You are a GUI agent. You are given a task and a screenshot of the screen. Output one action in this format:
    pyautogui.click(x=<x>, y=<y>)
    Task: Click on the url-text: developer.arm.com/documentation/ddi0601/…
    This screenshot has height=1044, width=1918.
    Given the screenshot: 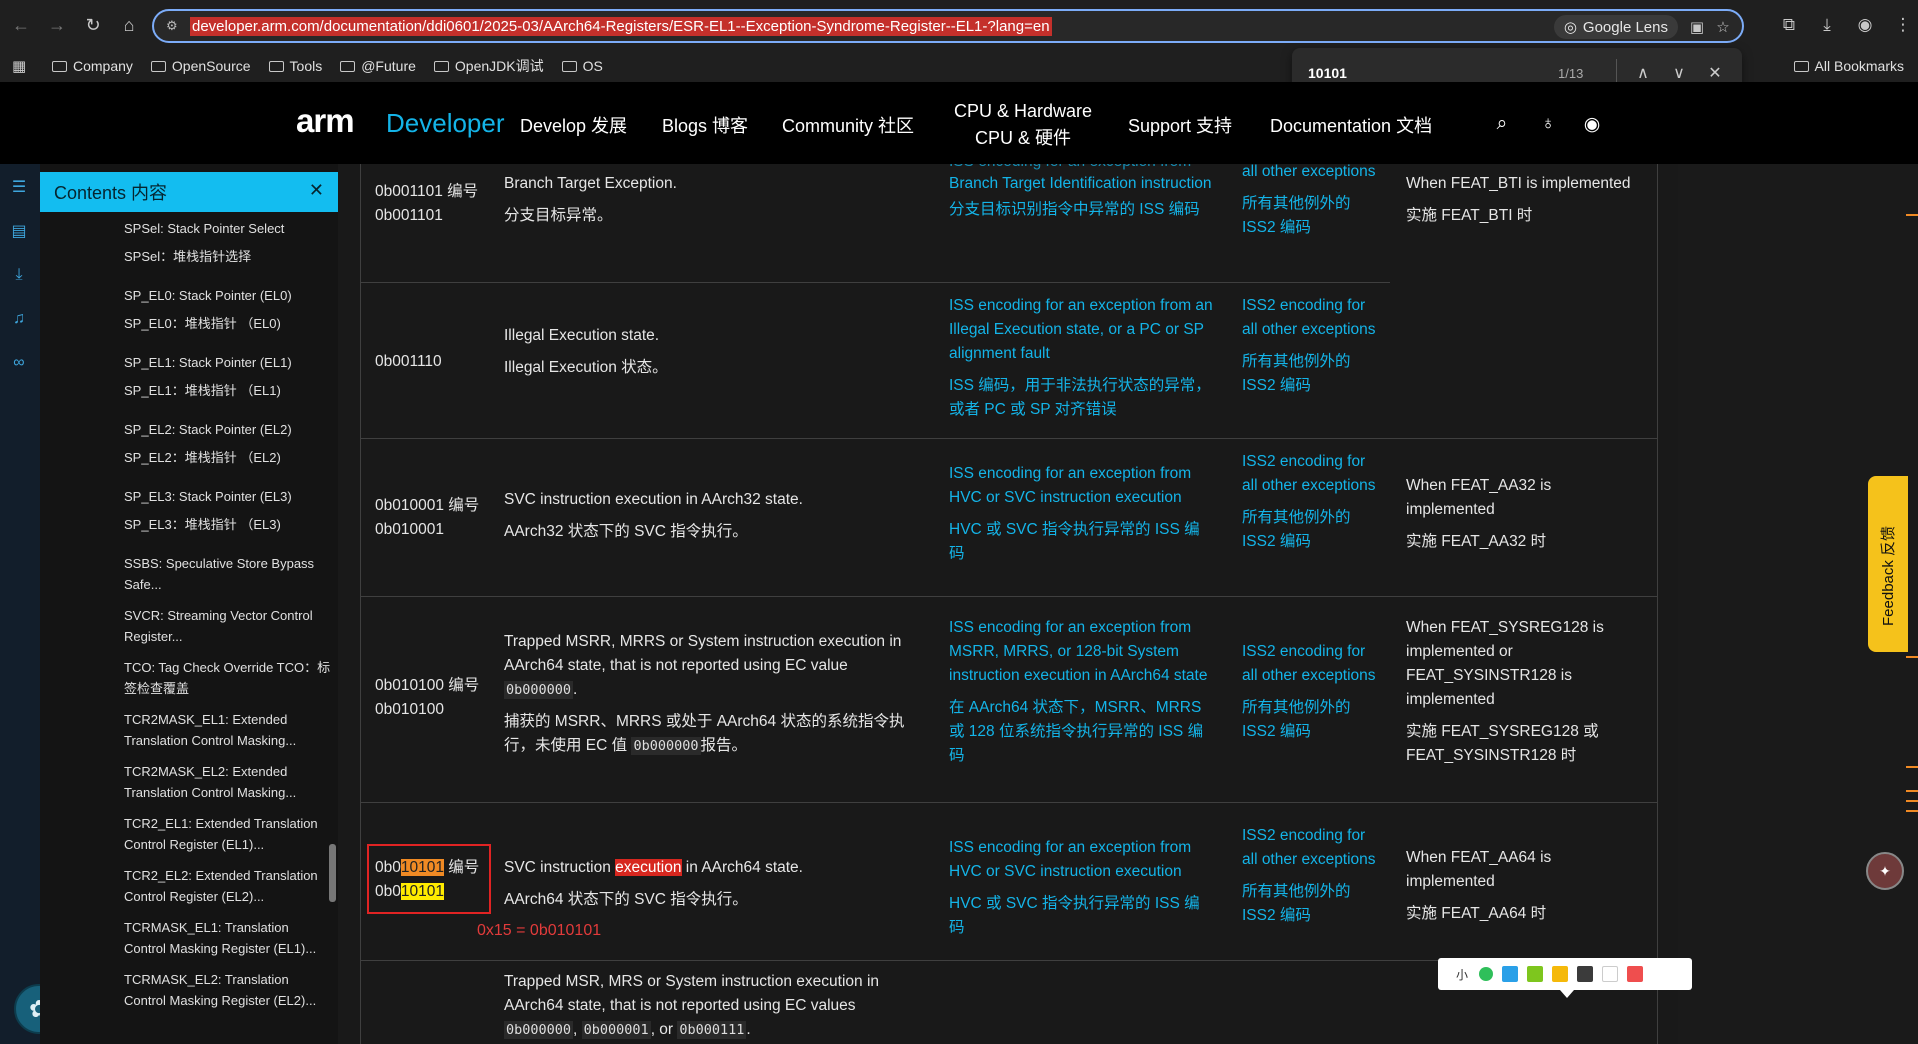 What is the action you would take?
    pyautogui.click(x=621, y=26)
    